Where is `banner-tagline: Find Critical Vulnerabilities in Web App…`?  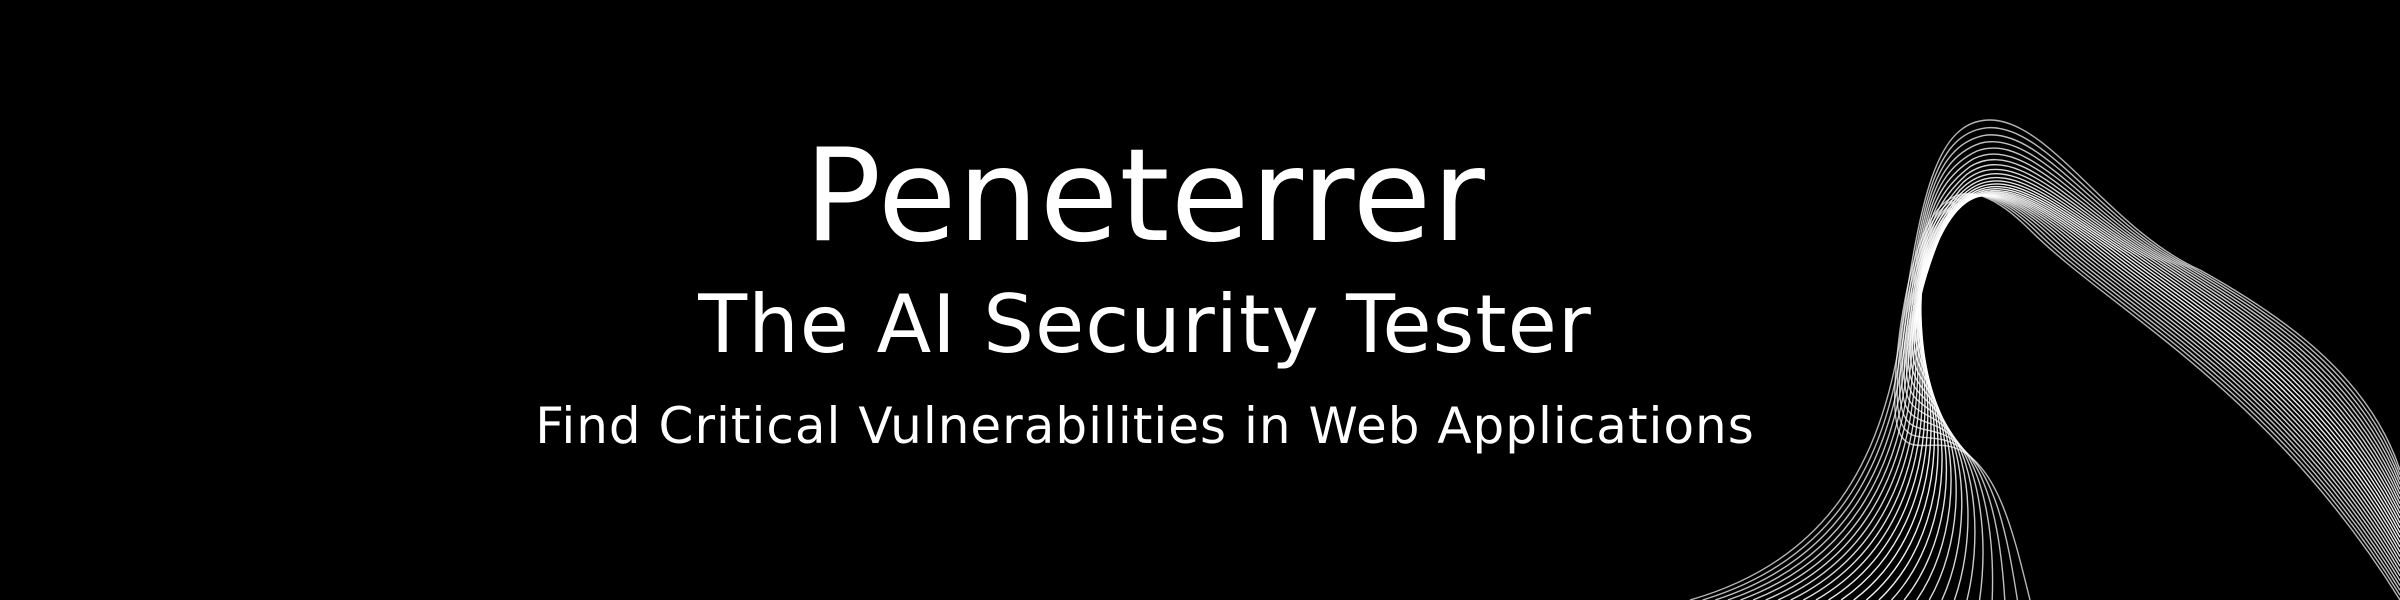
banner-tagline: Find Critical Vulnerabilities in Web App… is located at coordinates (1145, 426).